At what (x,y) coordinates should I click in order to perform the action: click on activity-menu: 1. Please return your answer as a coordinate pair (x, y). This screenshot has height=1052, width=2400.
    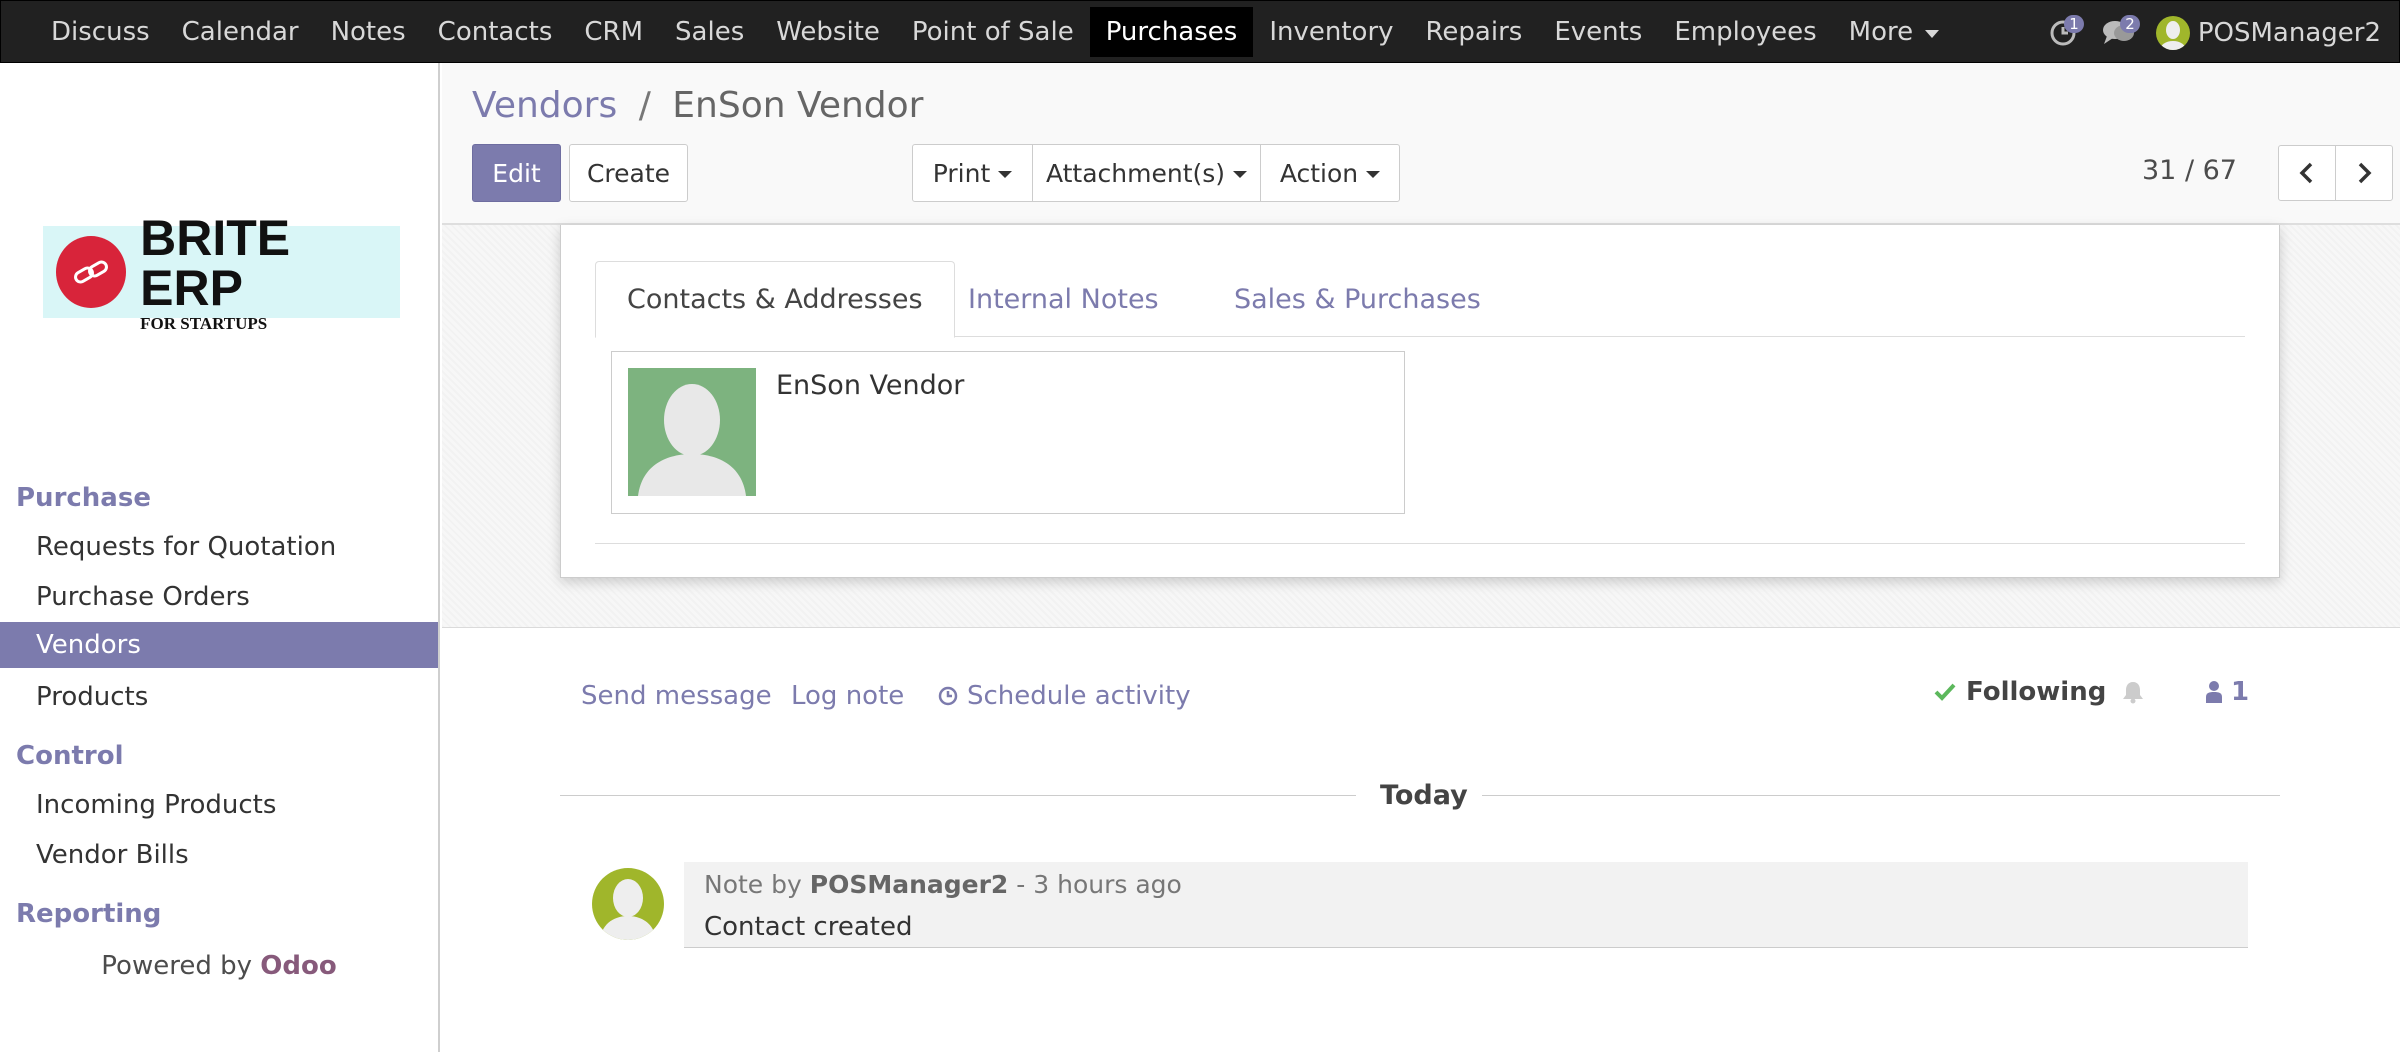
    Looking at the image, I should click on (2064, 31).